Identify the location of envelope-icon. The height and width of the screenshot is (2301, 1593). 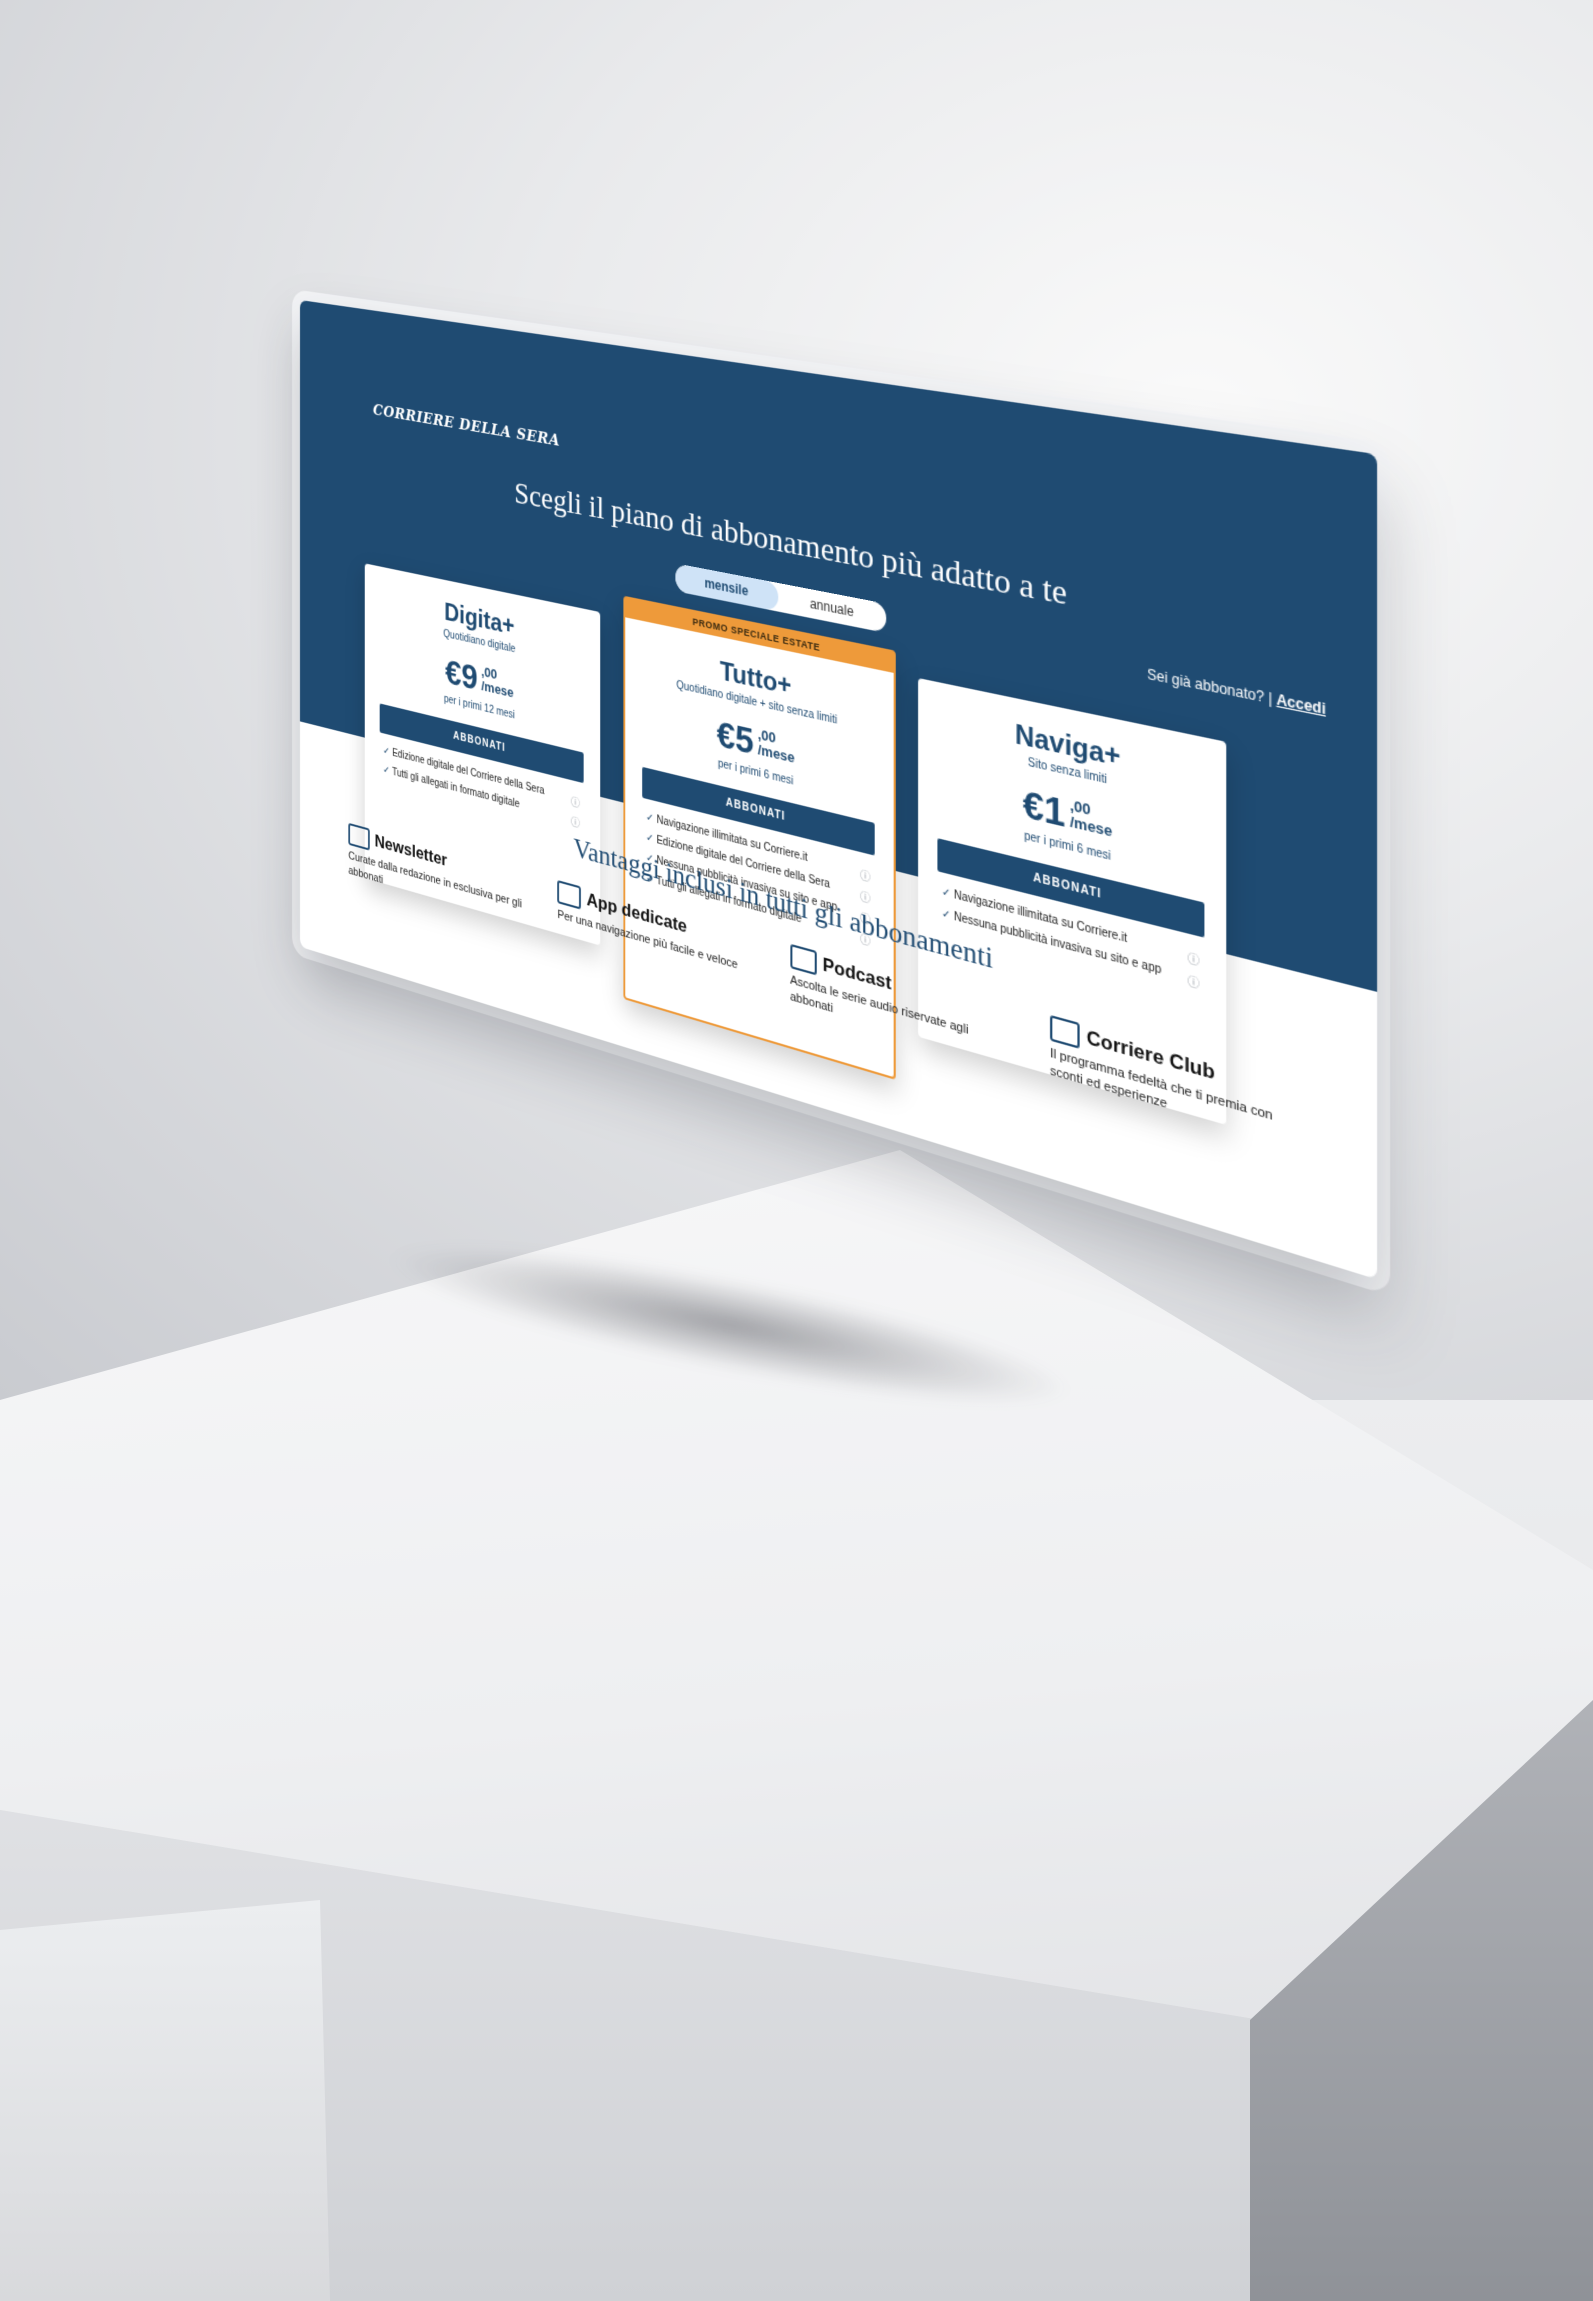
(359, 836).